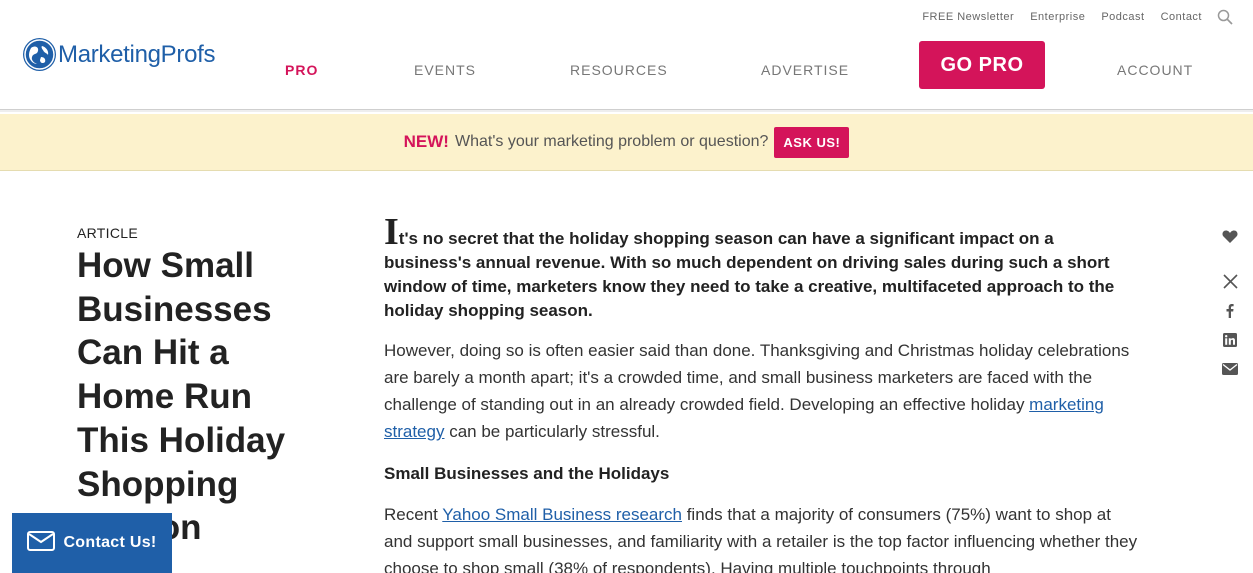  Describe the element at coordinates (426, 141) in the screenshot. I see `new-label: NEW!` at that location.